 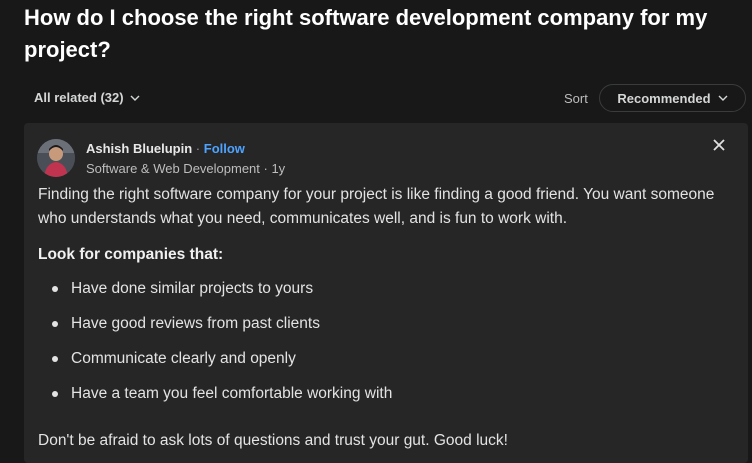 What do you see at coordinates (386, 99) in the screenshot?
I see `filter-bar: All related (32) Sort Recommended` at bounding box center [386, 99].